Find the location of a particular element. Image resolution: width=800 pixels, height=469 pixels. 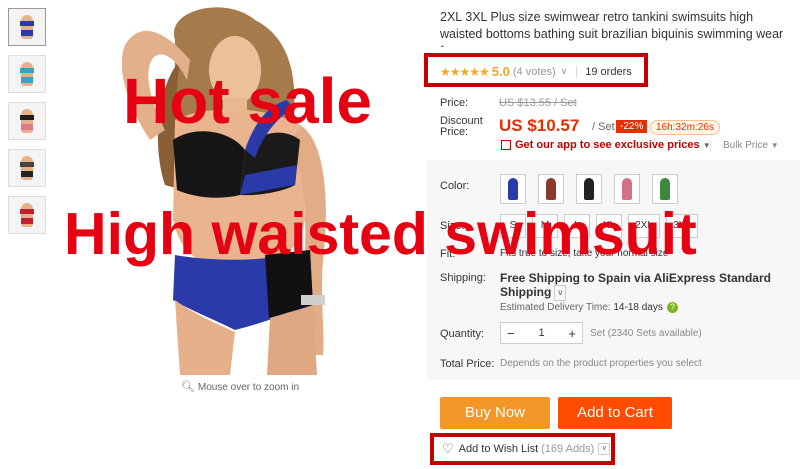

delivery-value: 14-18 days is located at coordinates (638, 308).